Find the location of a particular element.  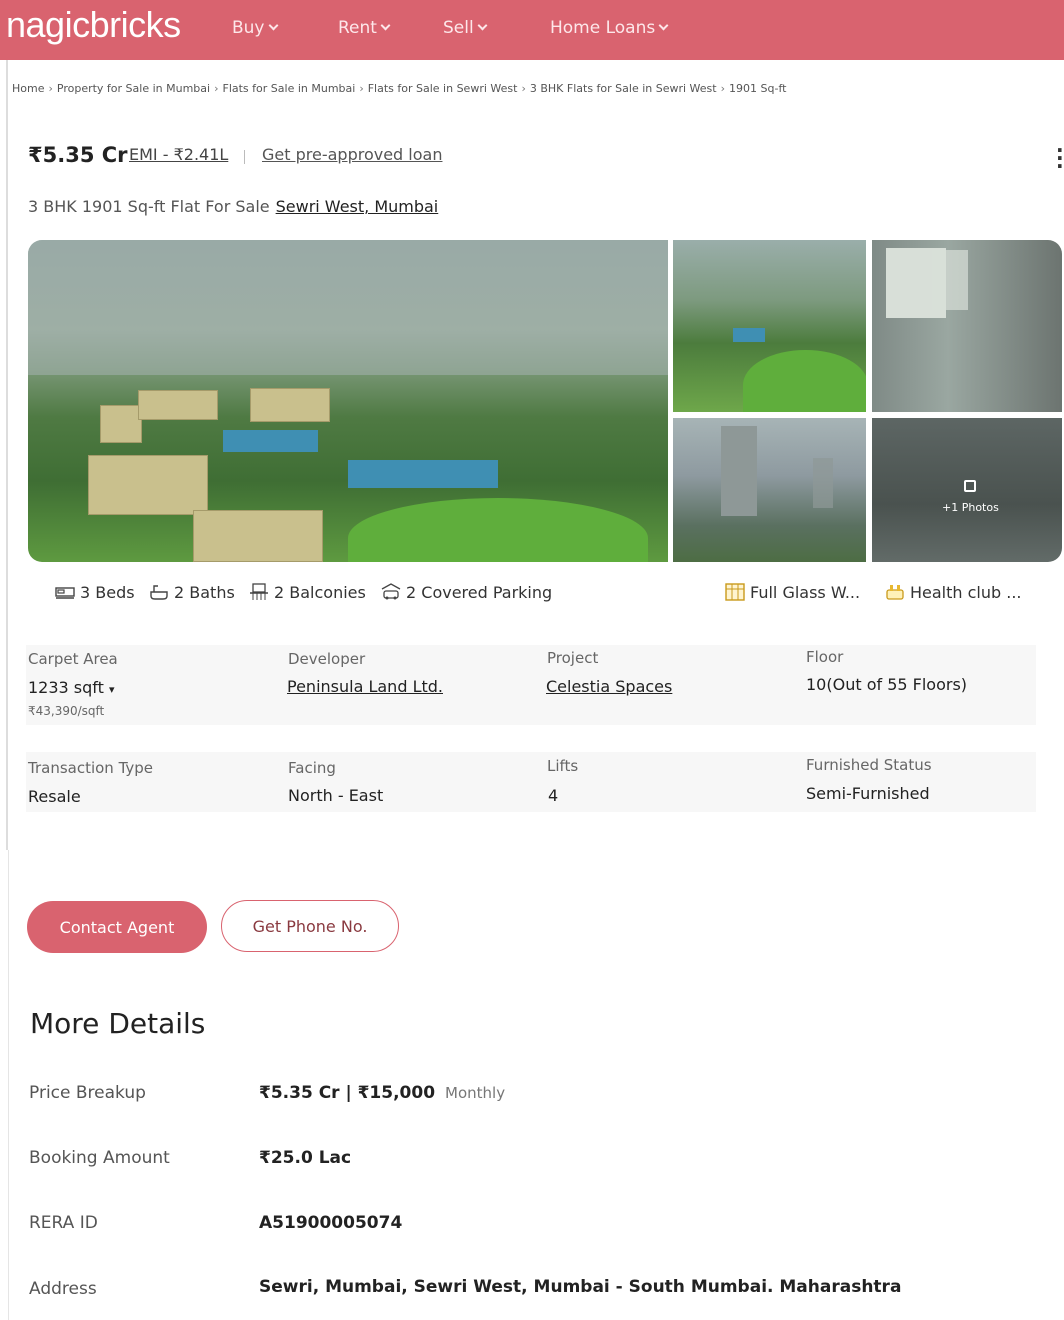

breadcrumb-item: 3 BHK Flats for Sale in Sewri West is located at coordinates (623, 88).